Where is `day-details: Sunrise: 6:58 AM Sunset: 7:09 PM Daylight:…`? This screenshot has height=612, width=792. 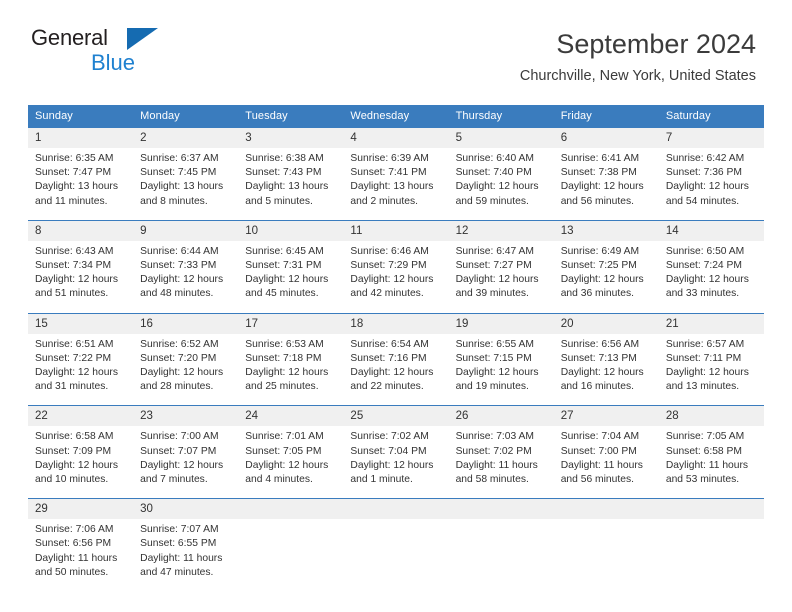
day-details: Sunrise: 6:58 AM Sunset: 7:09 PM Daylight:… is located at coordinates (80, 458).